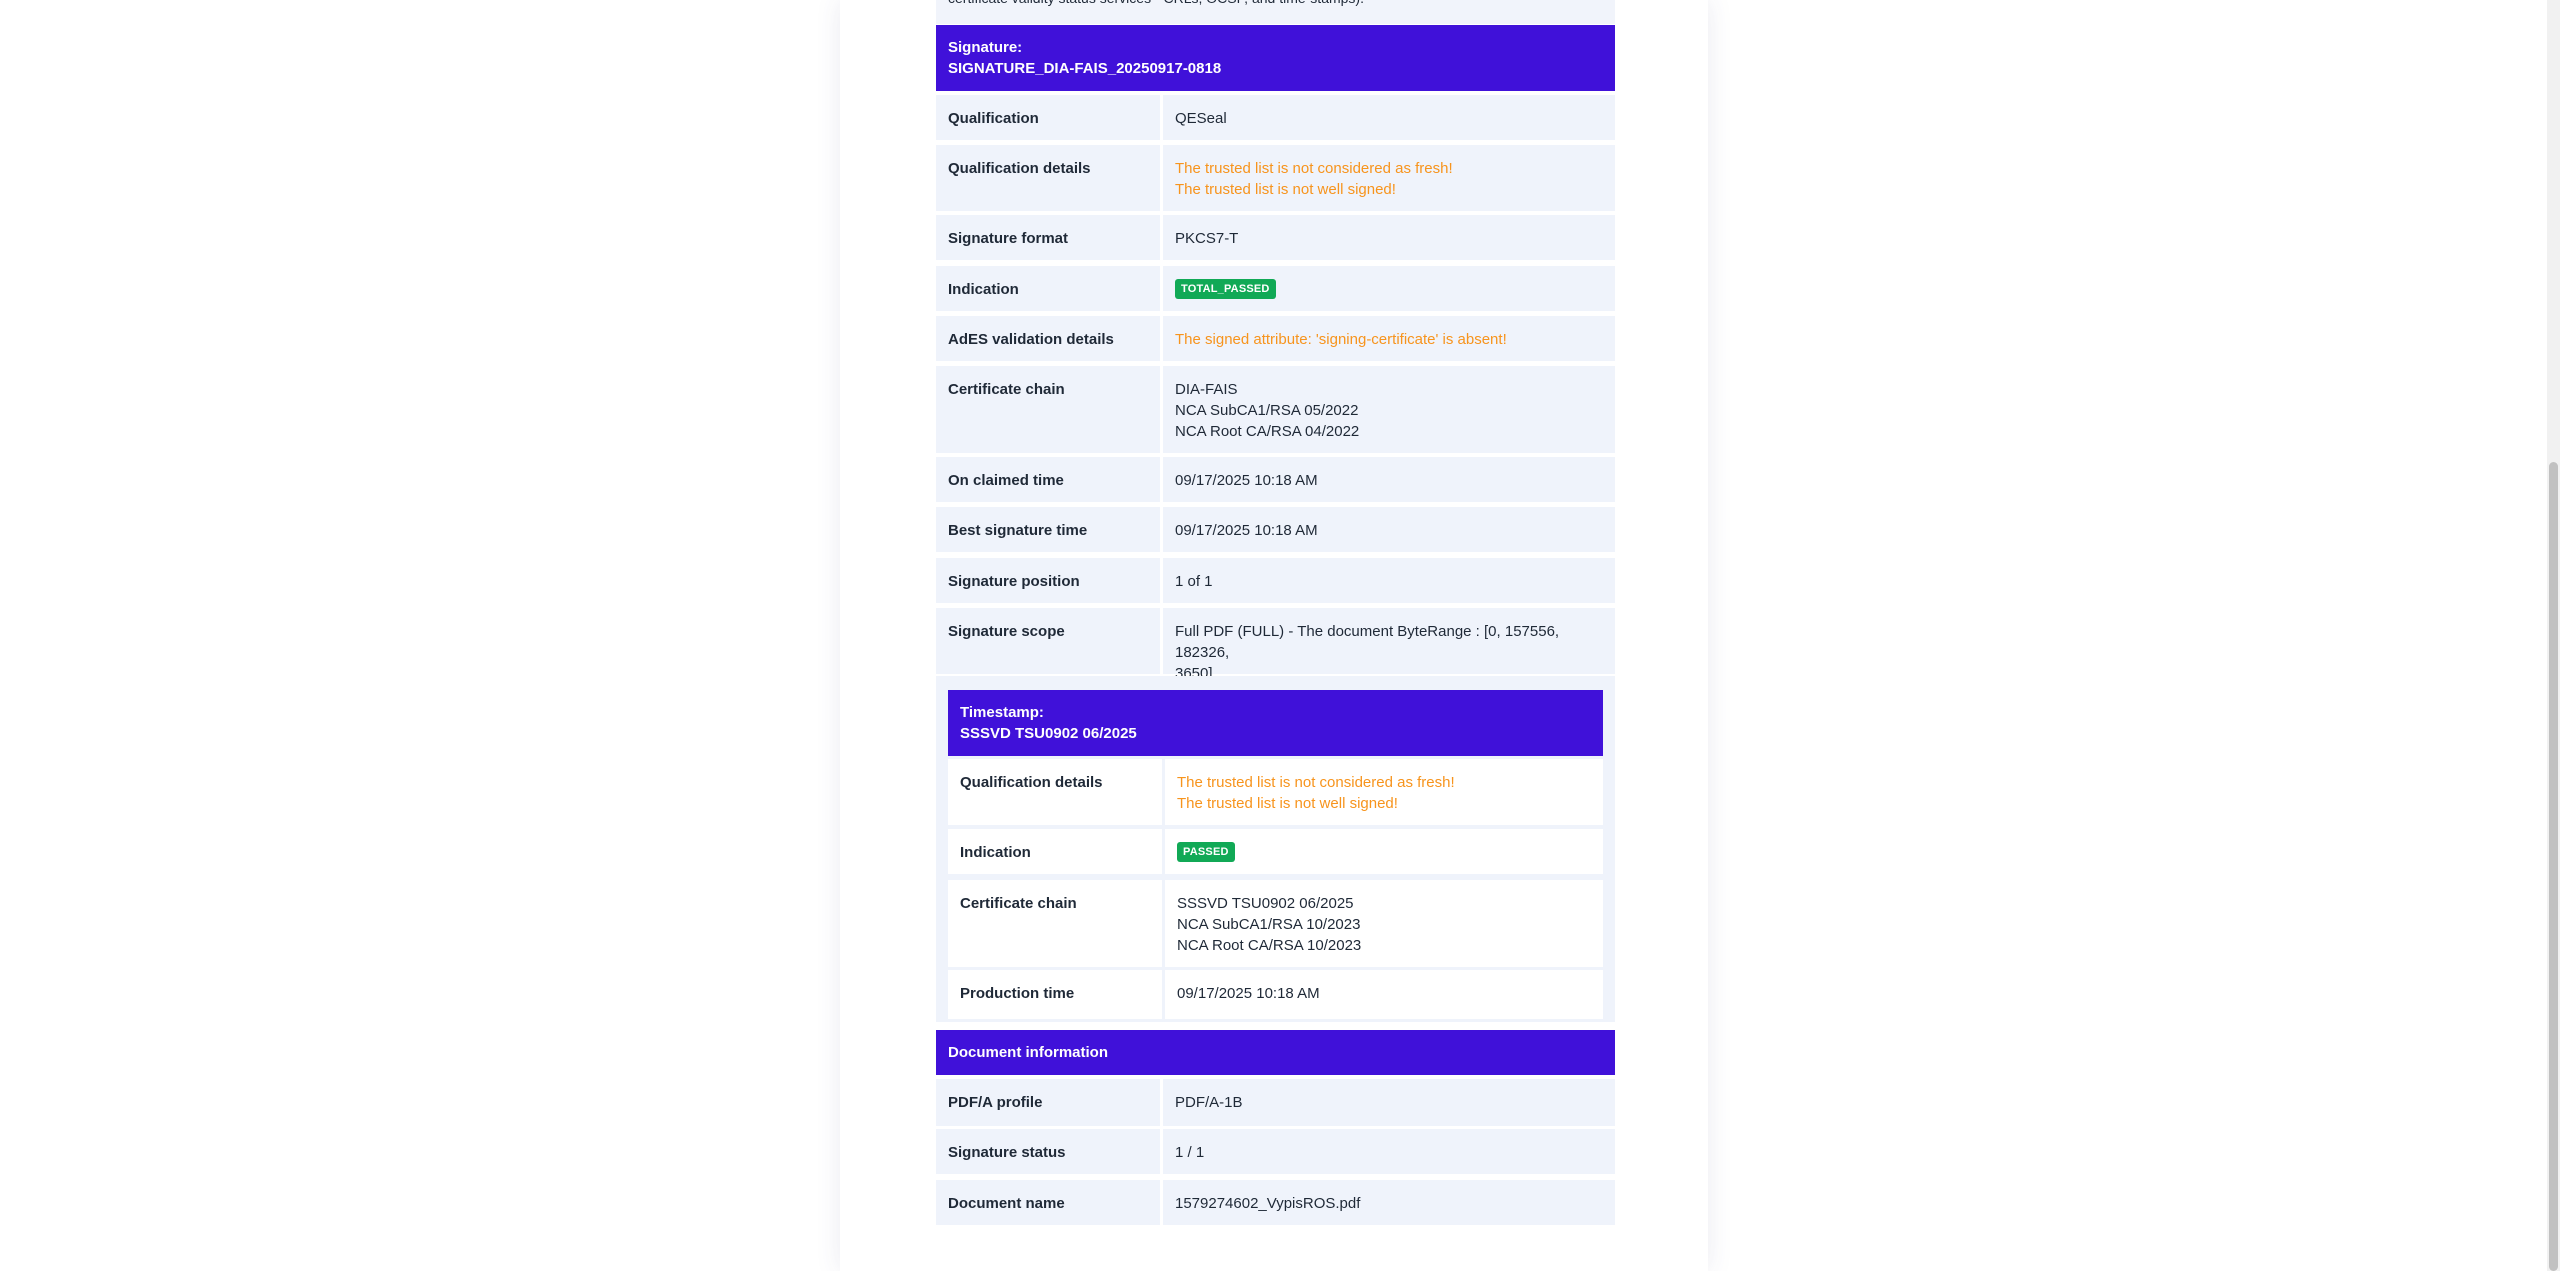  I want to click on document-value: 1579274602_VypisROS.pdf, so click(1389, 1202).